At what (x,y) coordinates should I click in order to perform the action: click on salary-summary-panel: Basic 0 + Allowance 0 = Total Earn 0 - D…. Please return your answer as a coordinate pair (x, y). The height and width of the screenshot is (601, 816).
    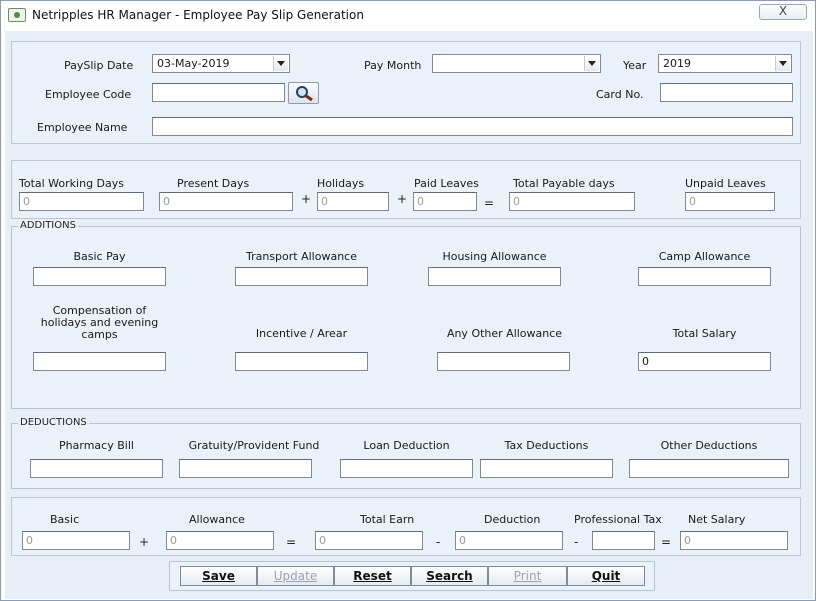
    Looking at the image, I should click on (406, 526).